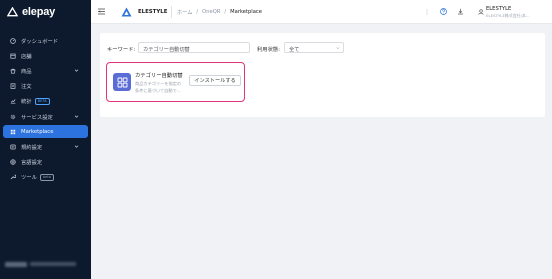 The height and width of the screenshot is (279, 552). Describe the element at coordinates (153, 11) in the screenshot. I see `app-name: ELESTYLE` at that location.